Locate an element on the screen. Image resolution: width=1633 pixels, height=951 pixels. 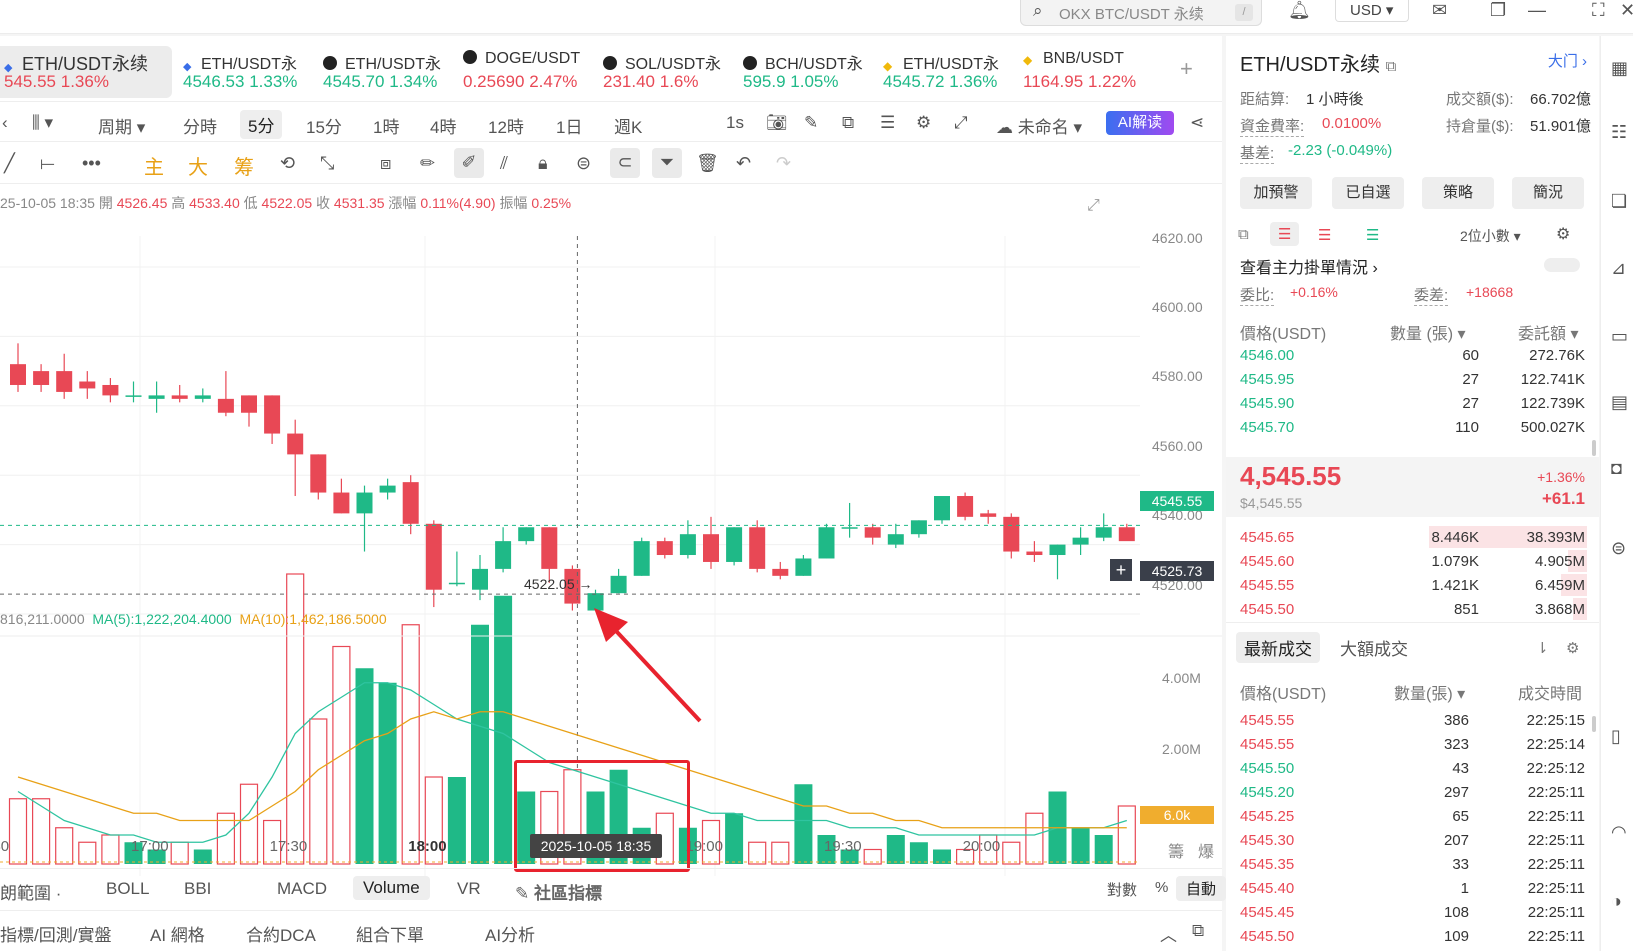
ticker-item: ◆ BNB/USDT 1164.95 1.22% is located at coordinates (1079, 71).